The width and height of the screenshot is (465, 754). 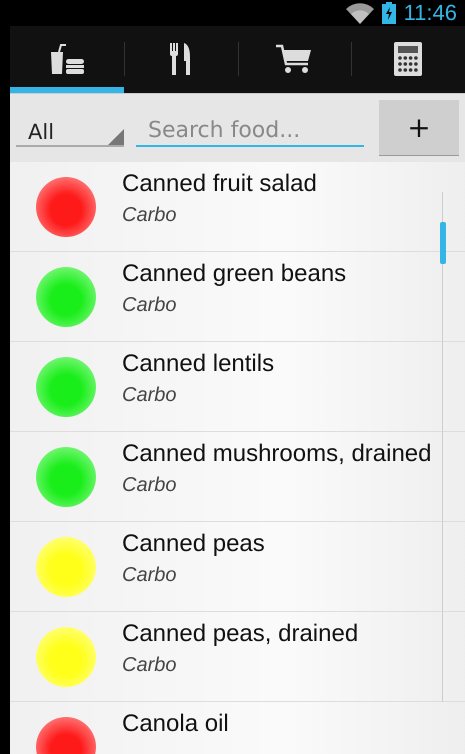 I want to click on category-dropdown: All, so click(x=70, y=133).